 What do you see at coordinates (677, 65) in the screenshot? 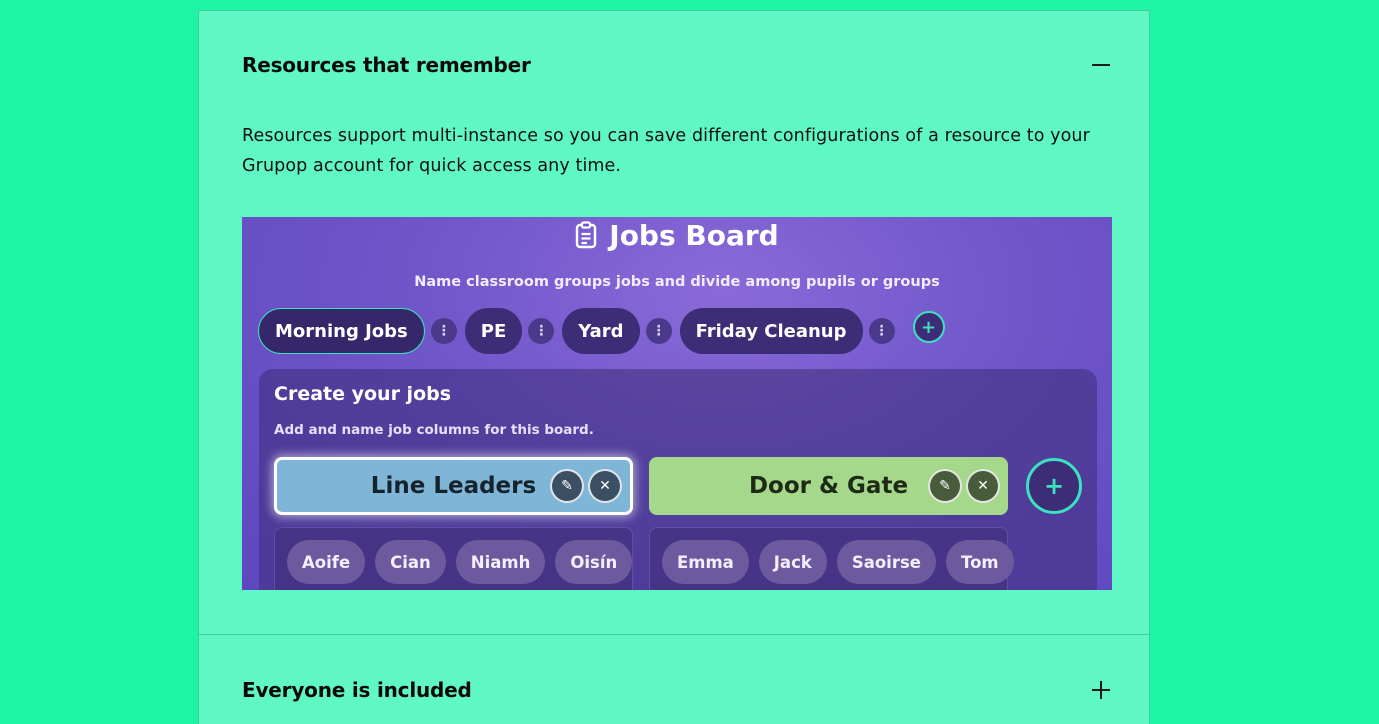
I see `accordion-header-resources: Resources that remember` at bounding box center [677, 65].